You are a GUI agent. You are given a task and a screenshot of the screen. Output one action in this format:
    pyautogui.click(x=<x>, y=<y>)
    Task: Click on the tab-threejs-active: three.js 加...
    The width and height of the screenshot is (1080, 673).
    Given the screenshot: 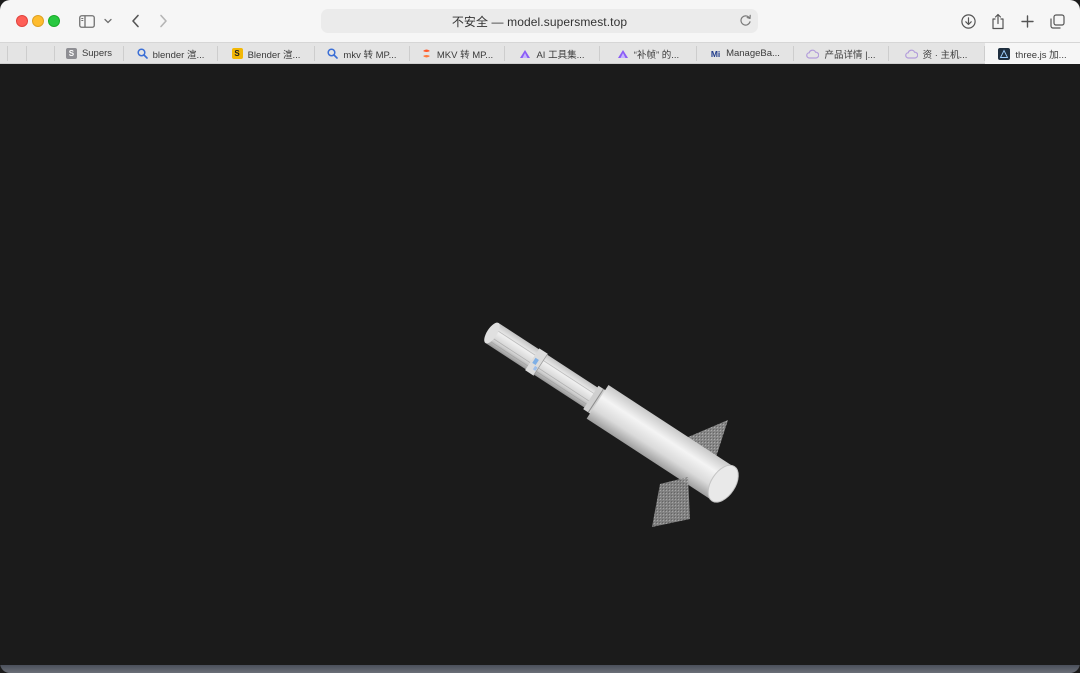 What is the action you would take?
    pyautogui.click(x=1032, y=54)
    